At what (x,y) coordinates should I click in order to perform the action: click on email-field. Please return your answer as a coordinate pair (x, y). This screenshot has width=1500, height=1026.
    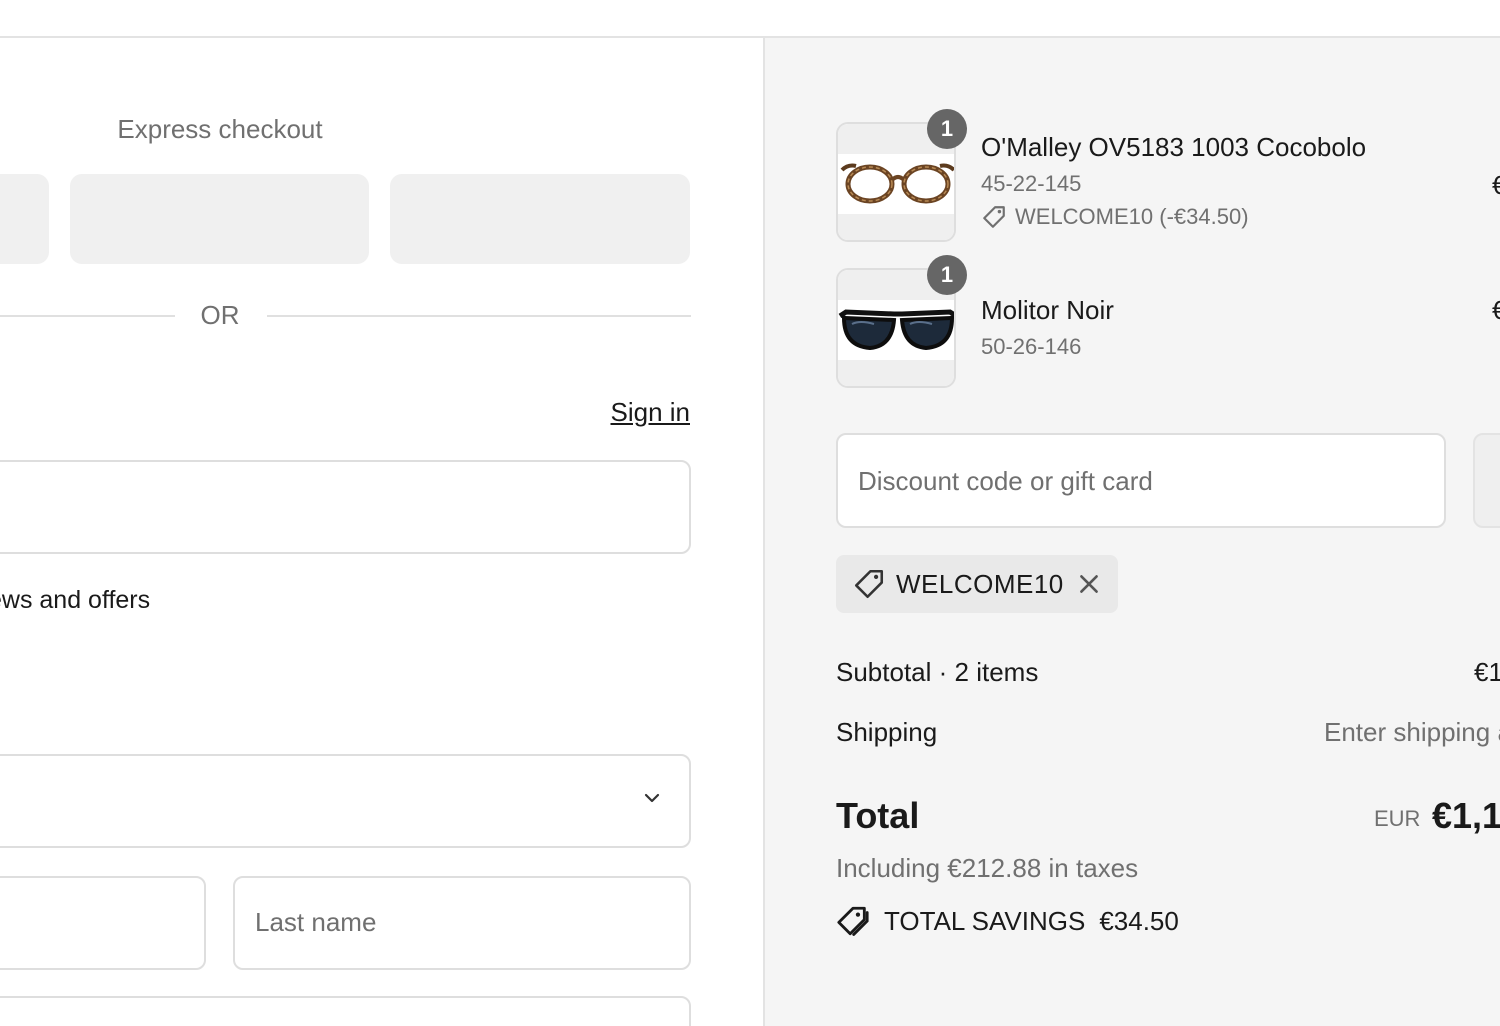
    Looking at the image, I should click on (345, 507).